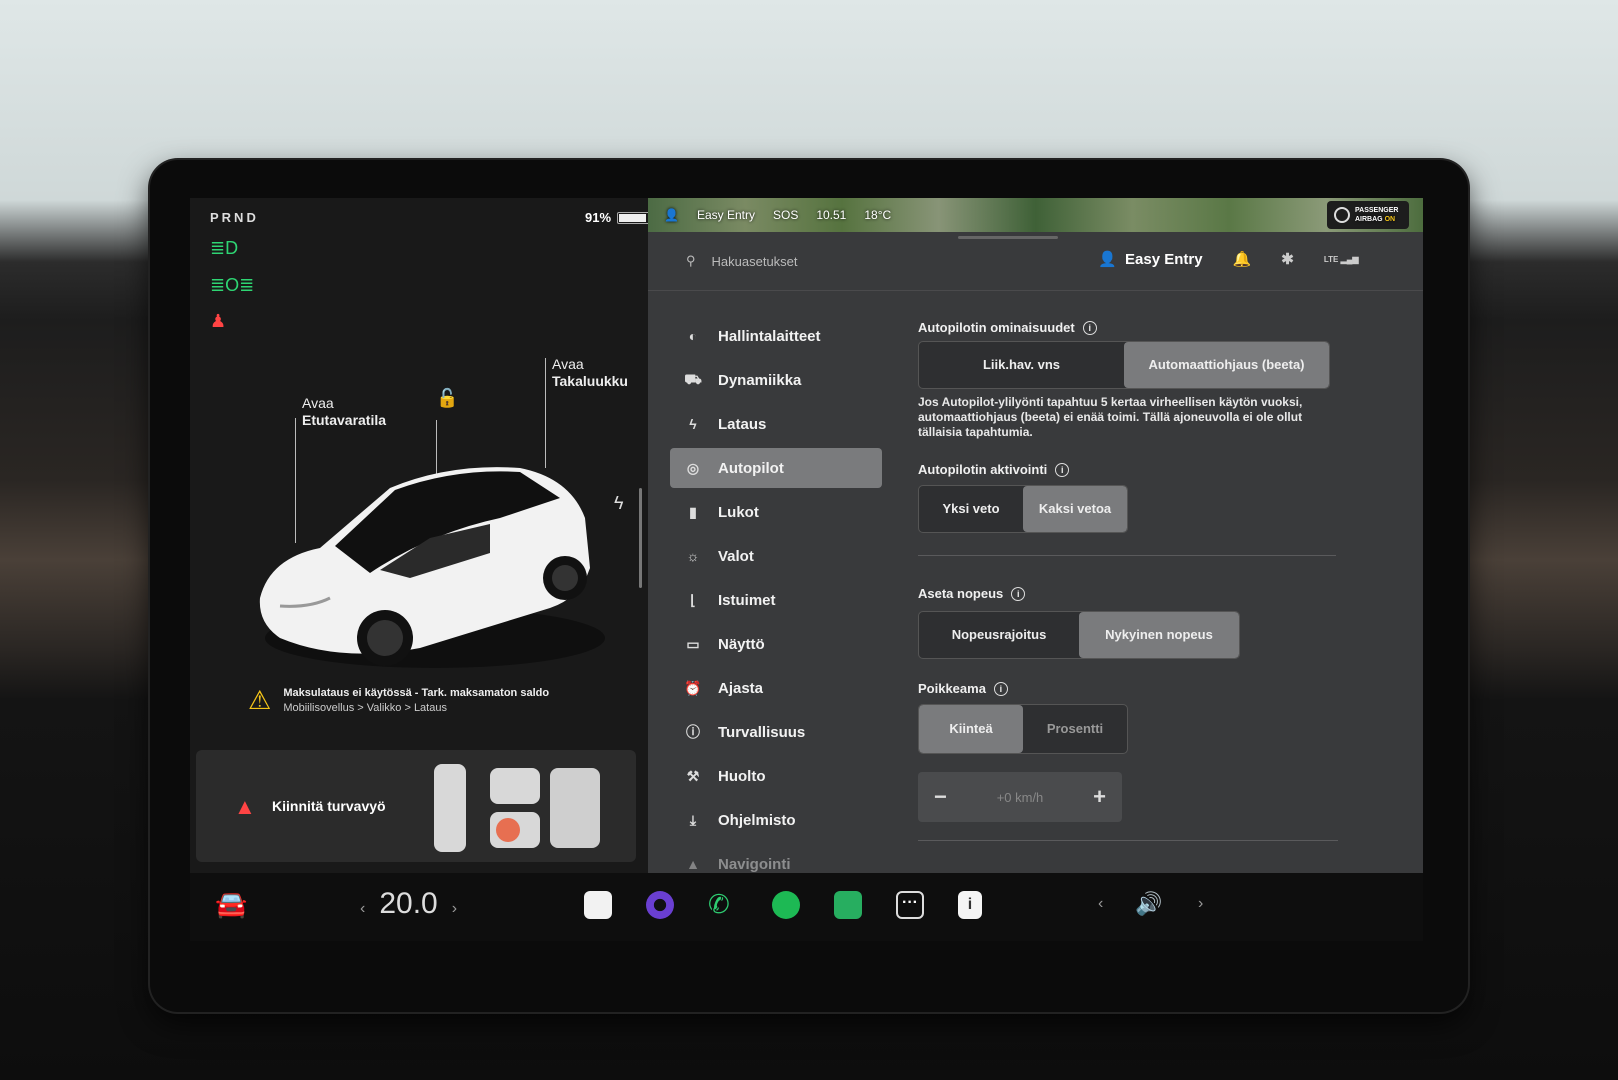  Describe the element at coordinates (1369, 219) in the screenshot. I see `airbag-label-line2: AIRBAG` at that location.